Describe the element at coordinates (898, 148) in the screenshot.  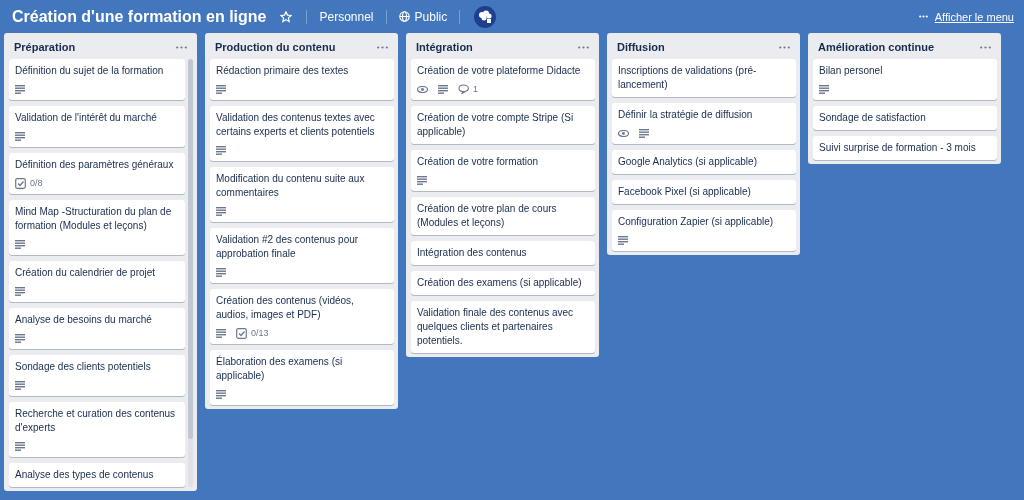
I see `card-title: Suivi surprise de formation - 3 mois` at that location.